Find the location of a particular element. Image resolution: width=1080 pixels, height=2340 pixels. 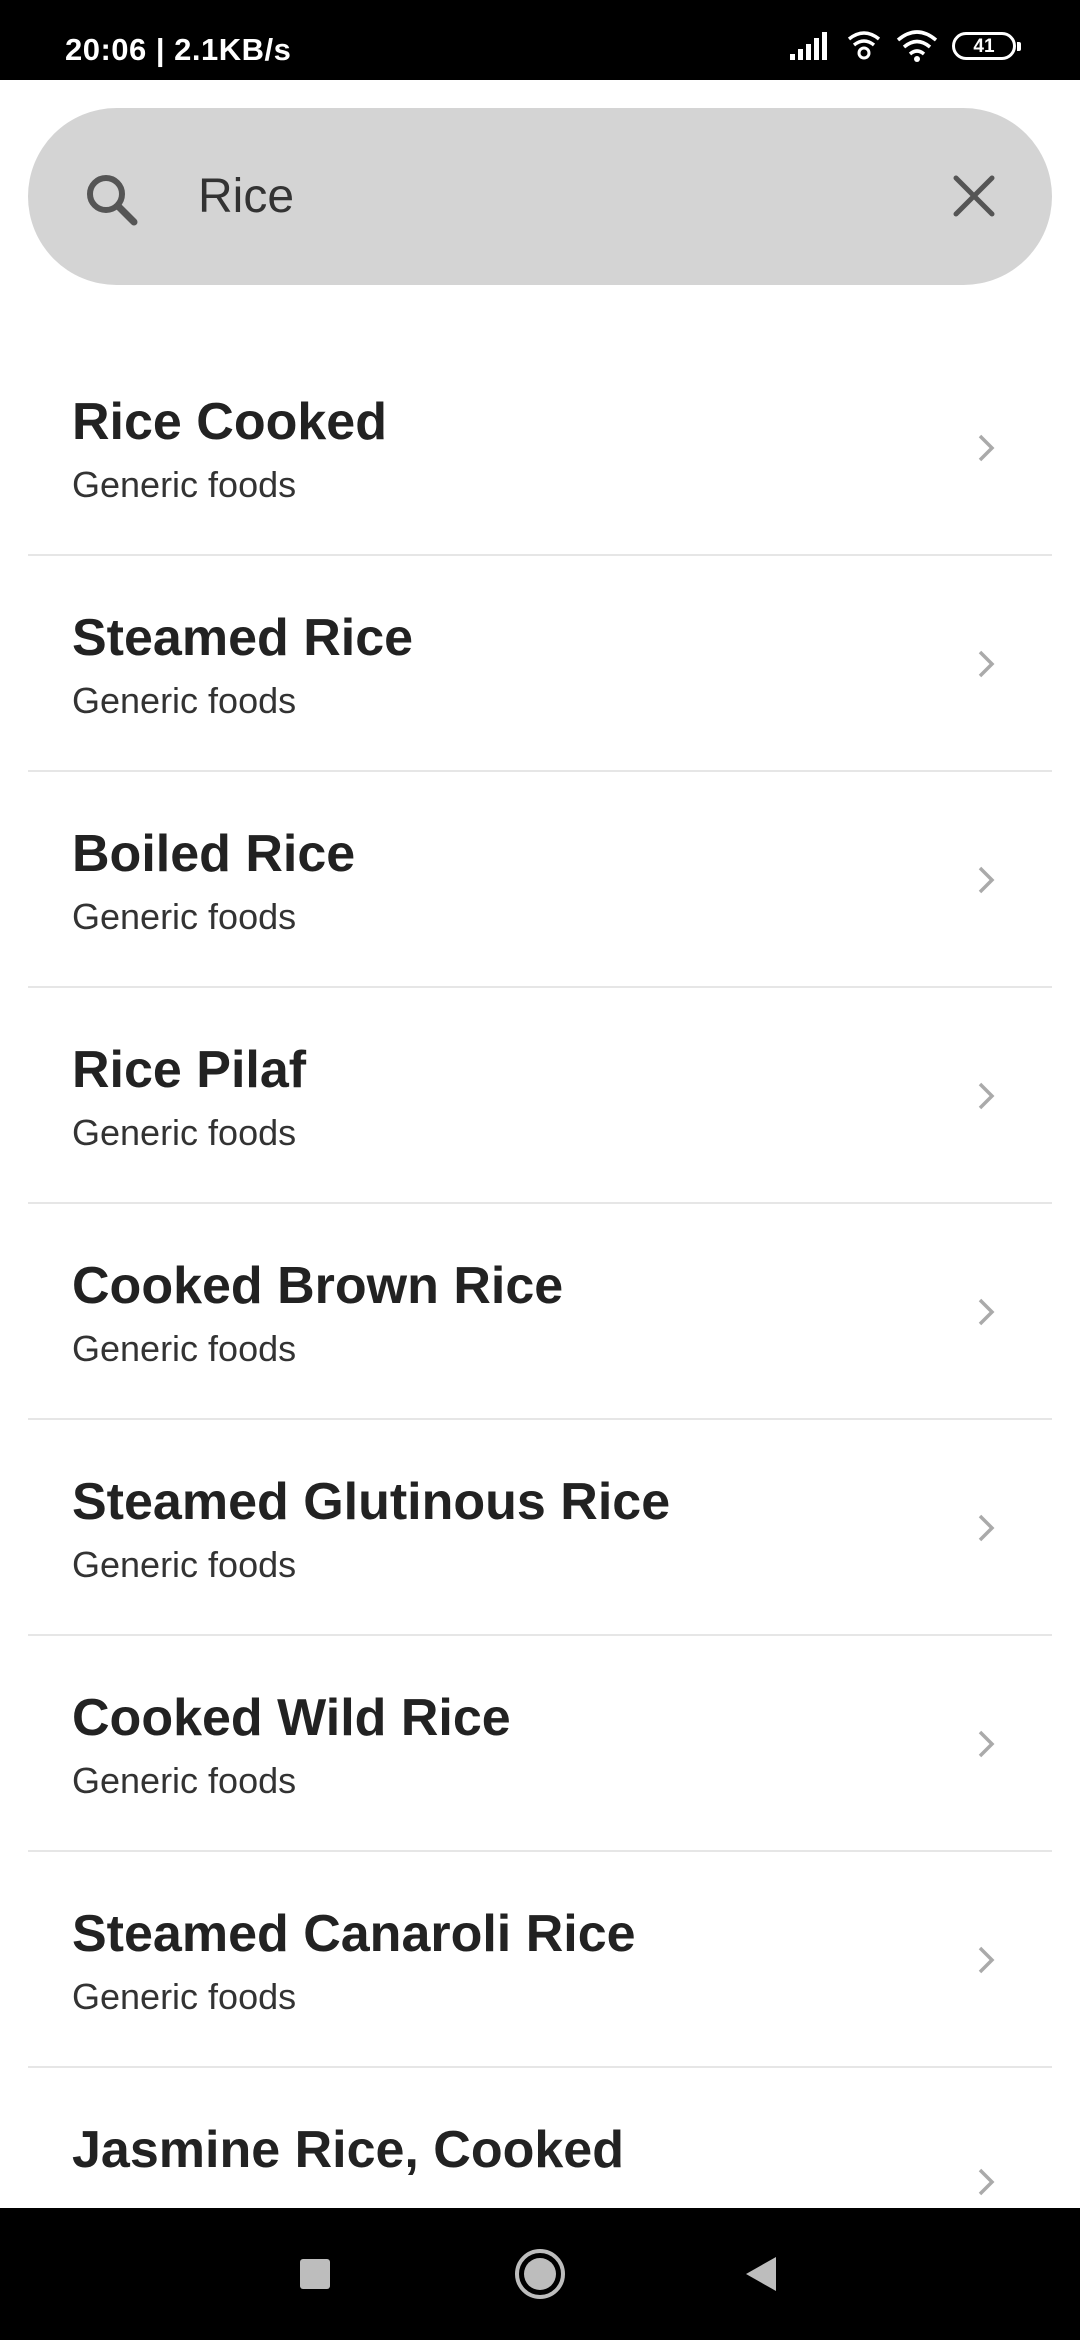

search-icon is located at coordinates (112, 200).